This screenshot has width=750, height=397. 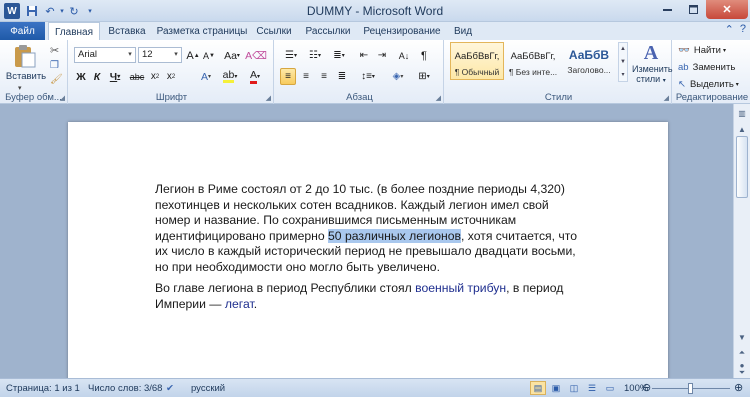 I want to click on paste-button: Вставить, so click(x=26, y=76).